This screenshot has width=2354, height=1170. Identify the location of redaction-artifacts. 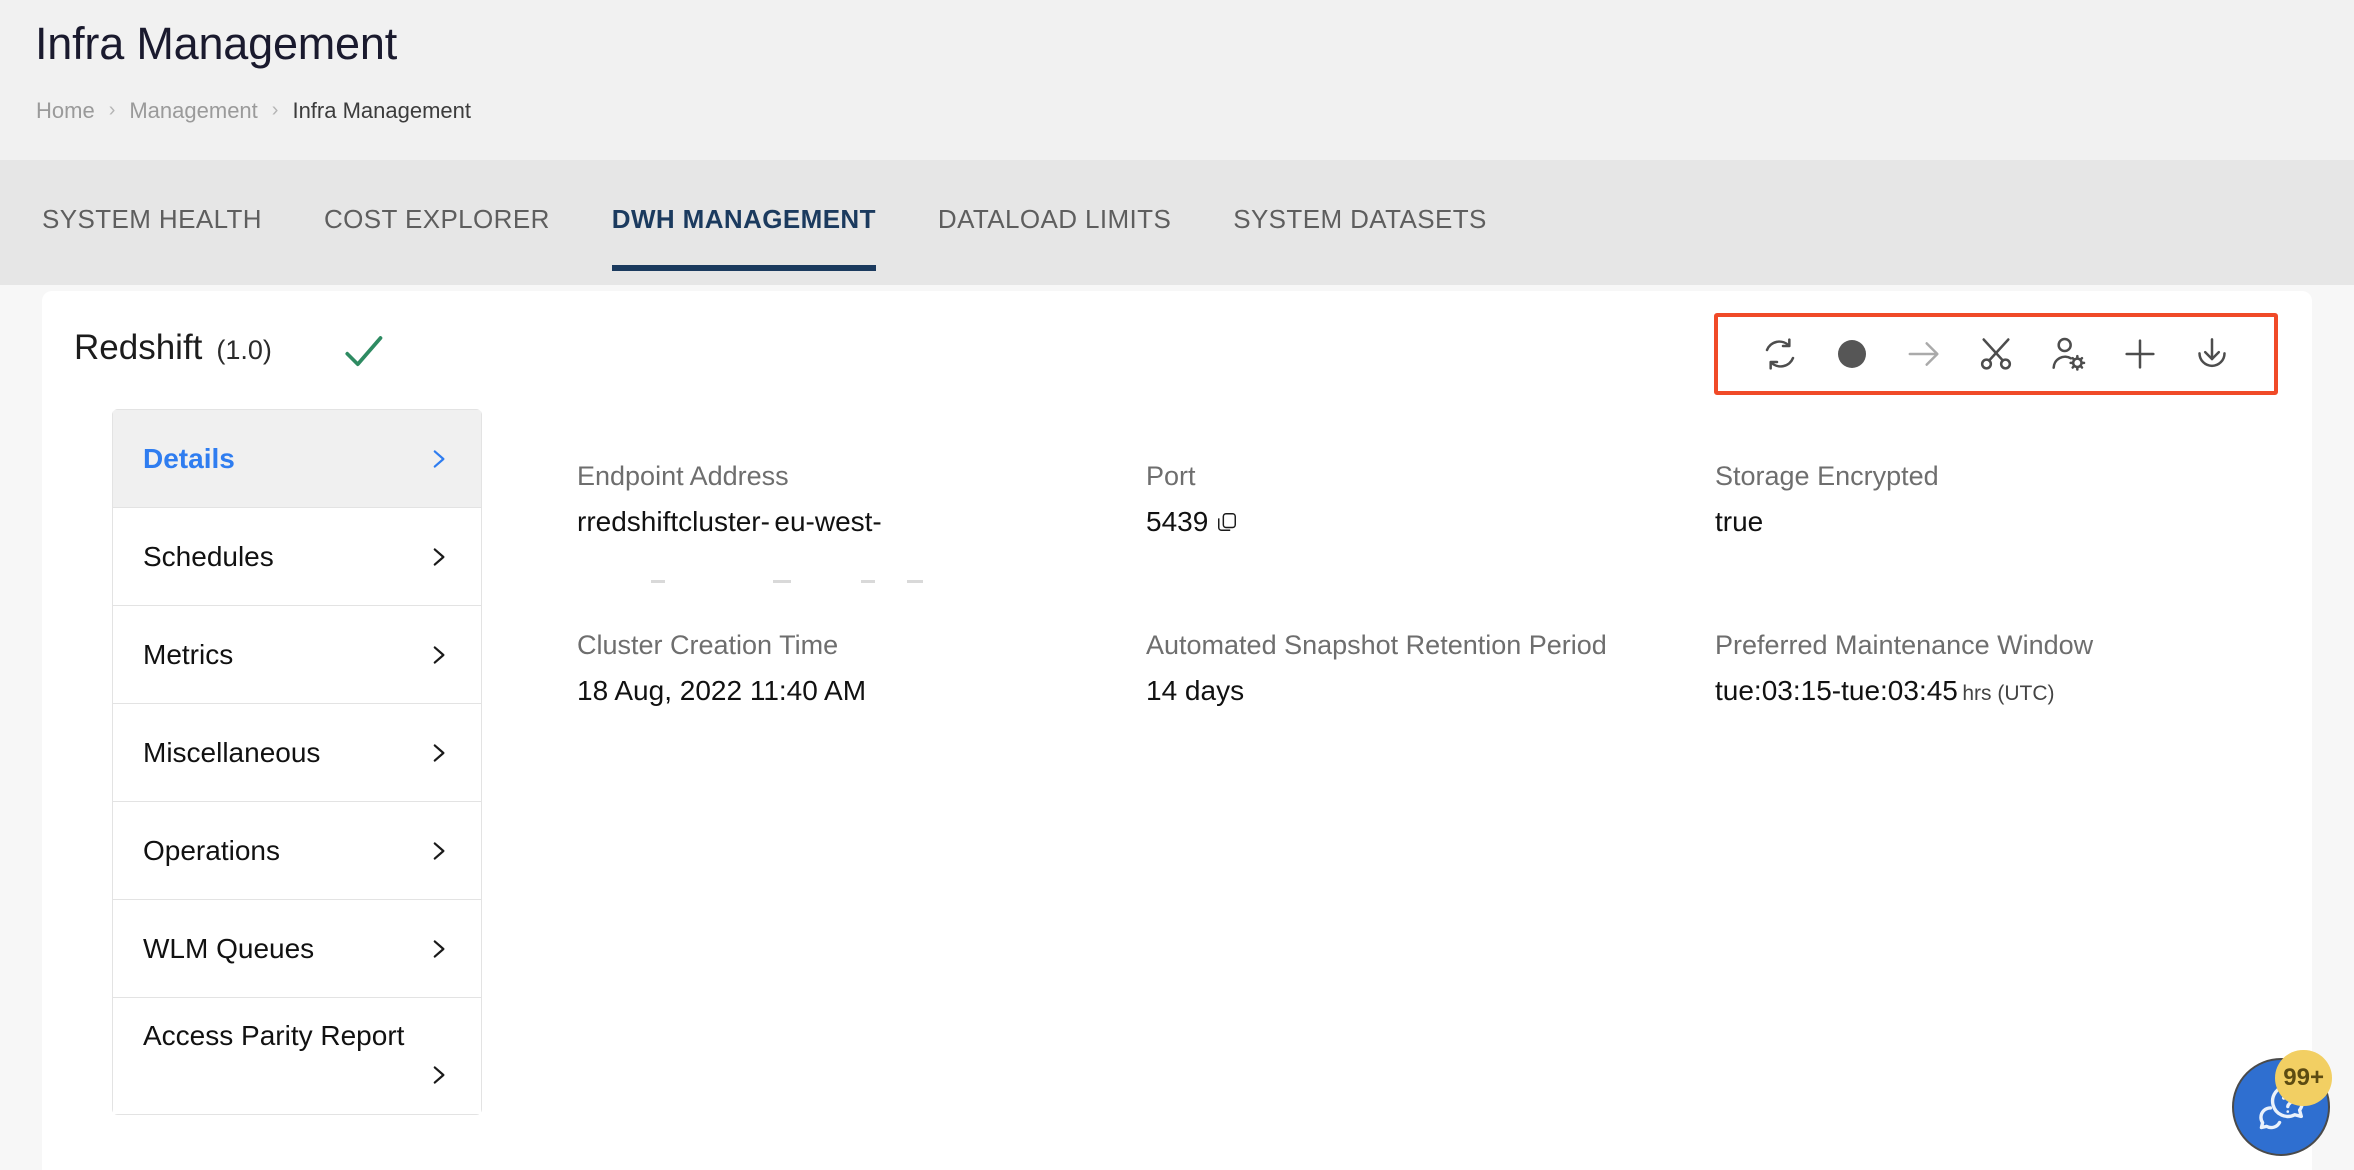
(792, 582).